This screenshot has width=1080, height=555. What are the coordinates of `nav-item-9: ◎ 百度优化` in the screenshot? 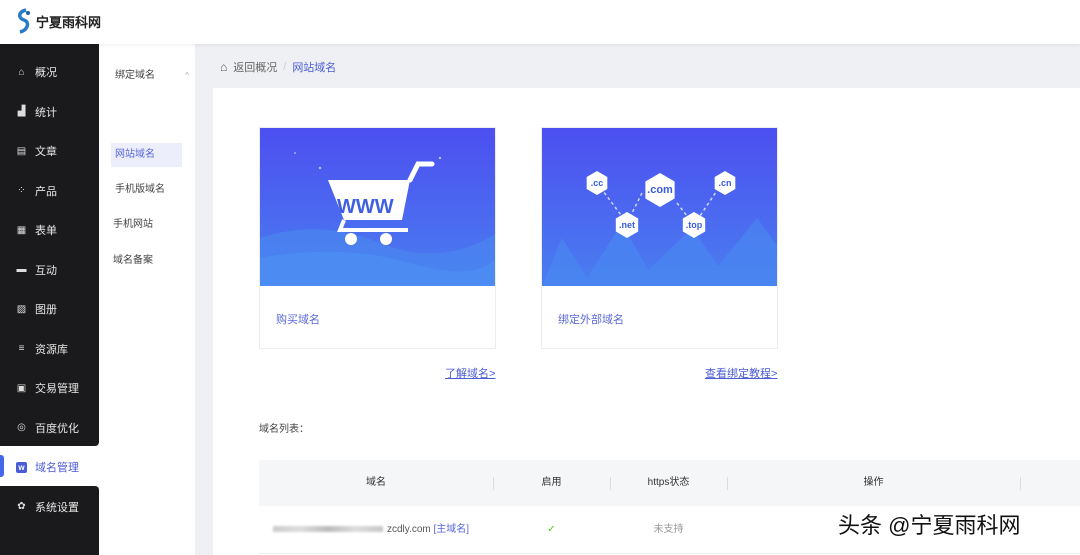 It's located at (47, 428).